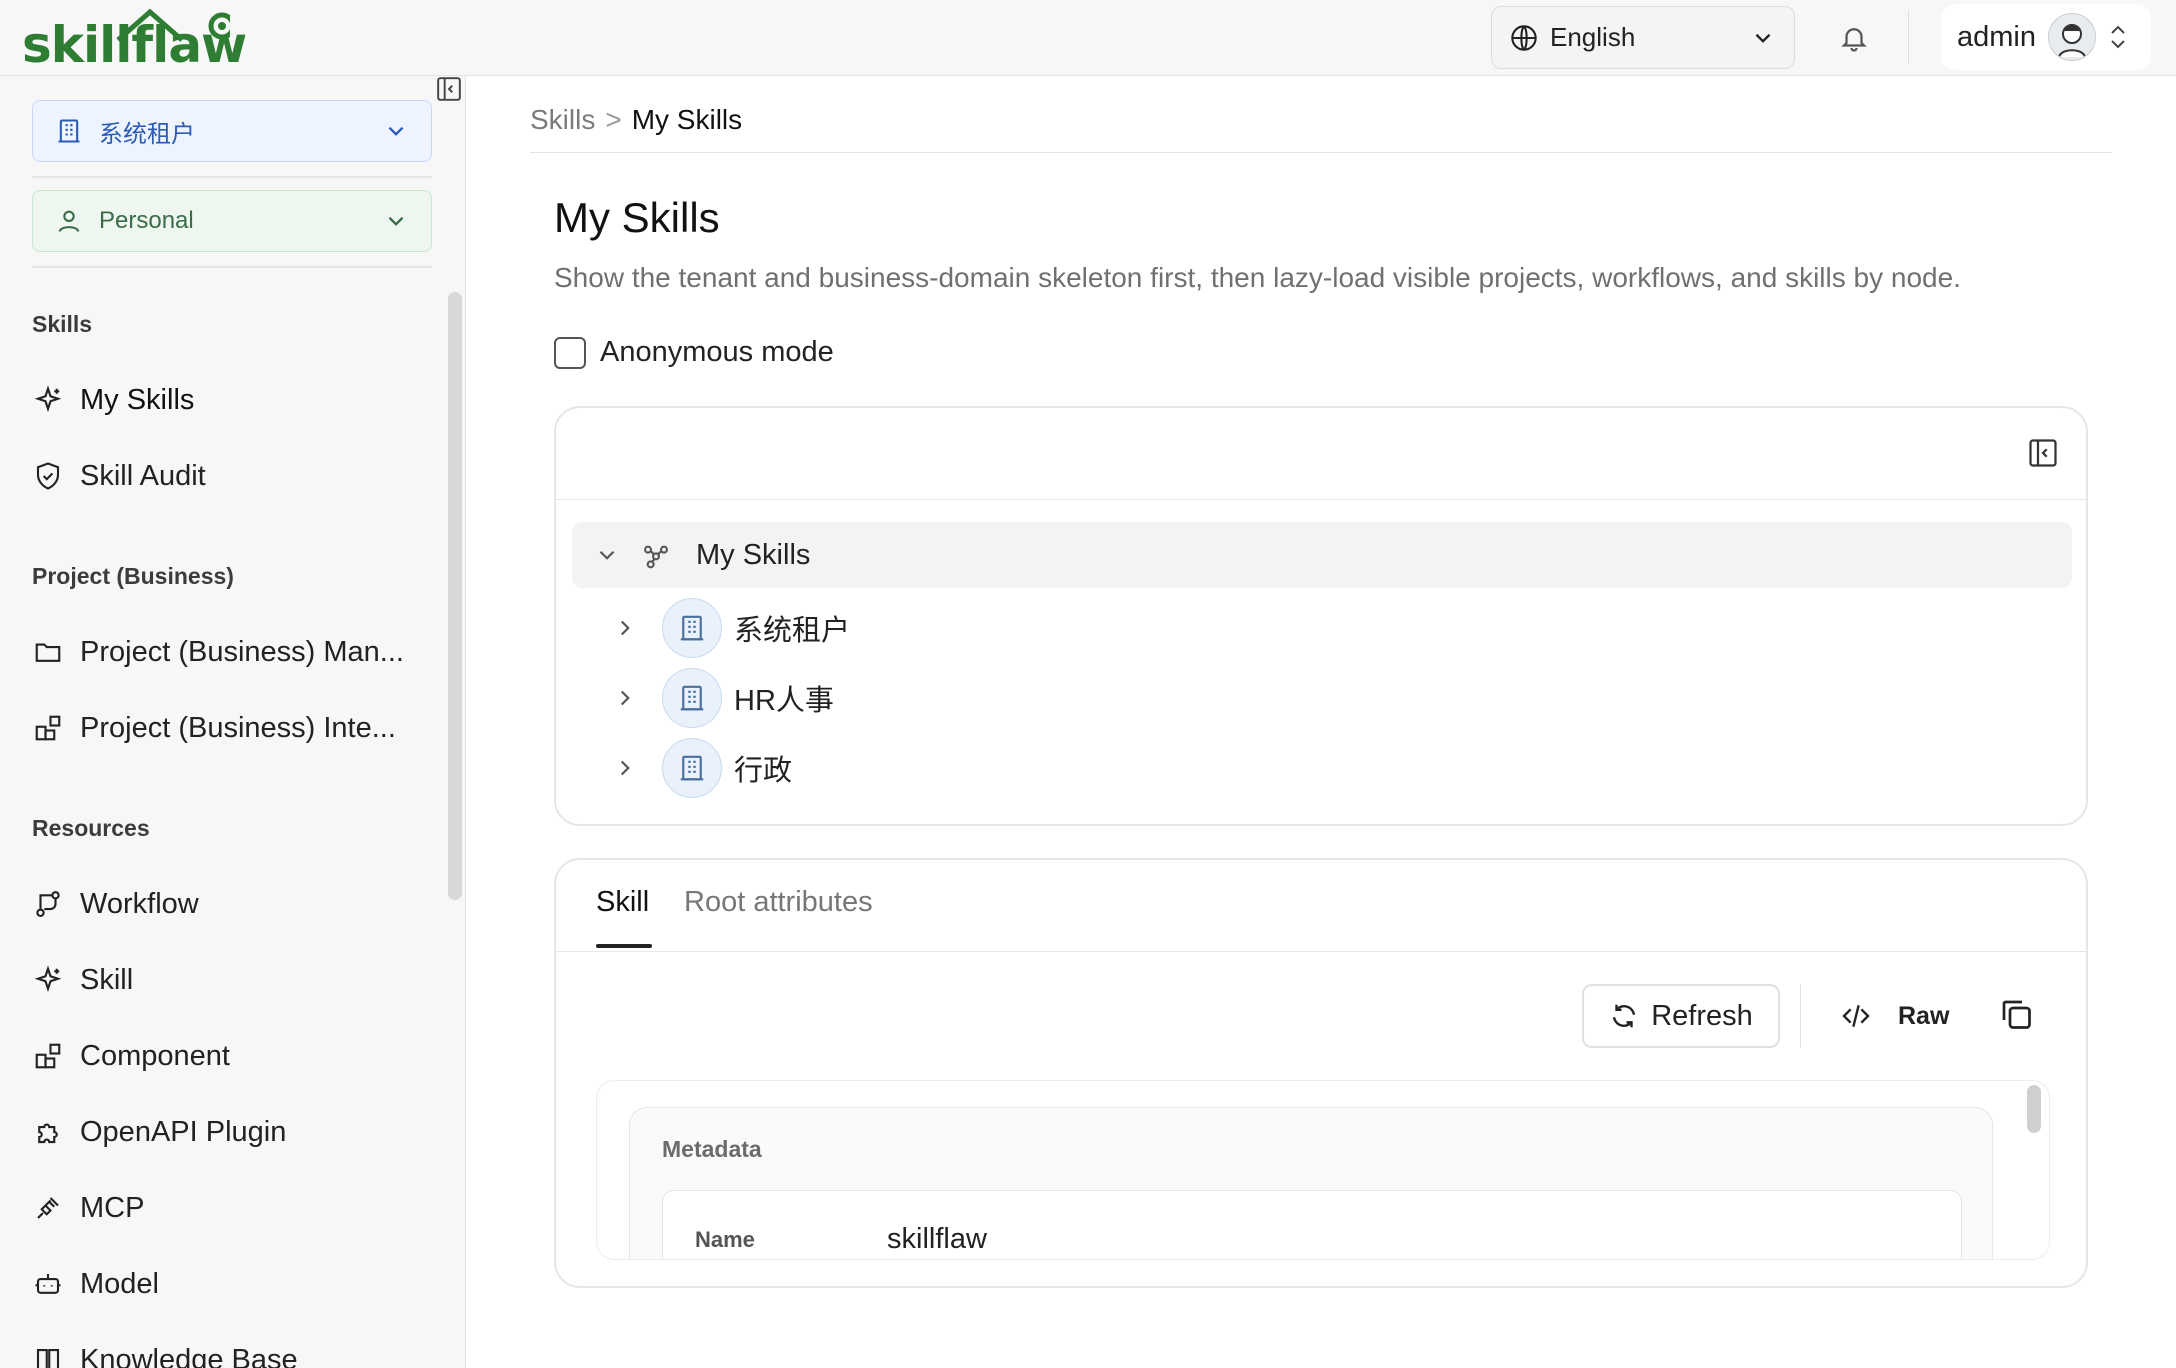 This screenshot has width=2176, height=1368. I want to click on sidebar-item-skill-audit: Skill Audit, so click(232, 476).